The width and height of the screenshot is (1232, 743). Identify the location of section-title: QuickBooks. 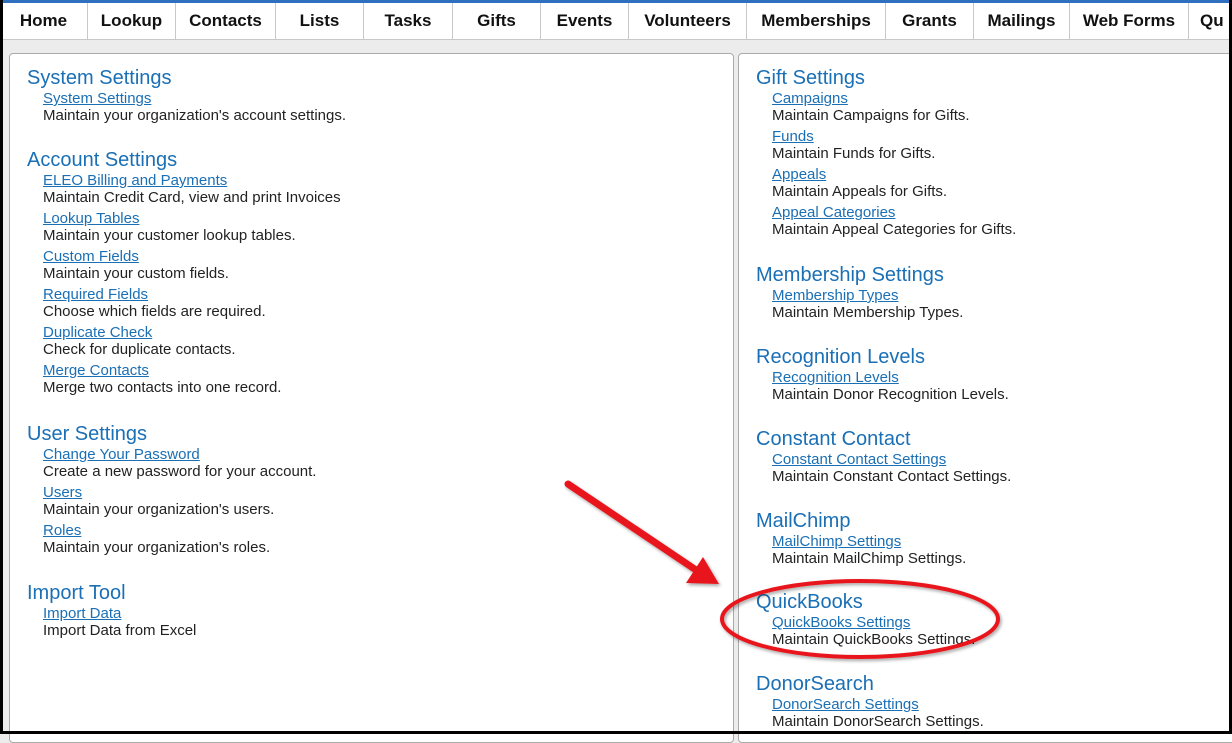
(809, 602).